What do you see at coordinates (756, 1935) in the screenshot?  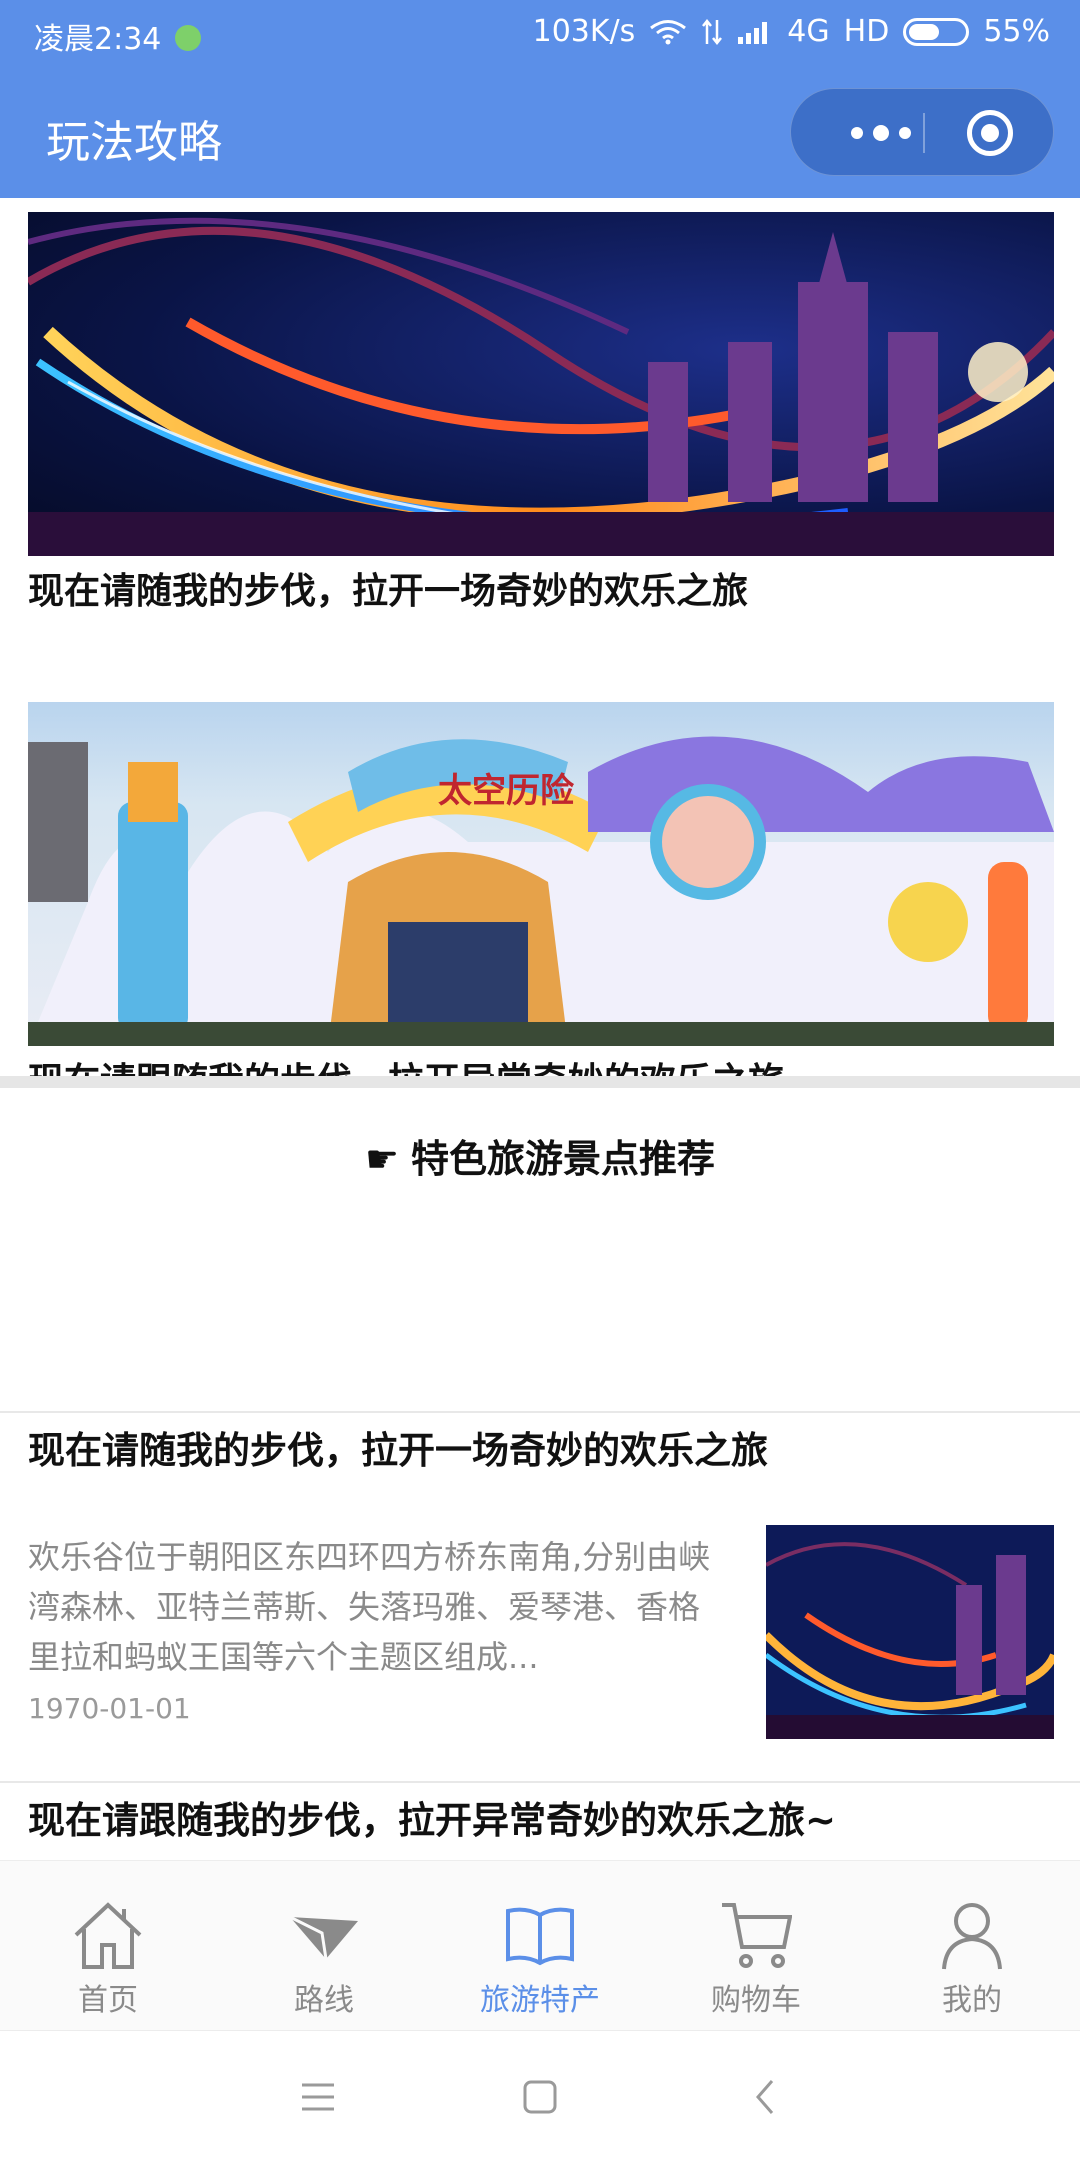 I see `cart-icon` at bounding box center [756, 1935].